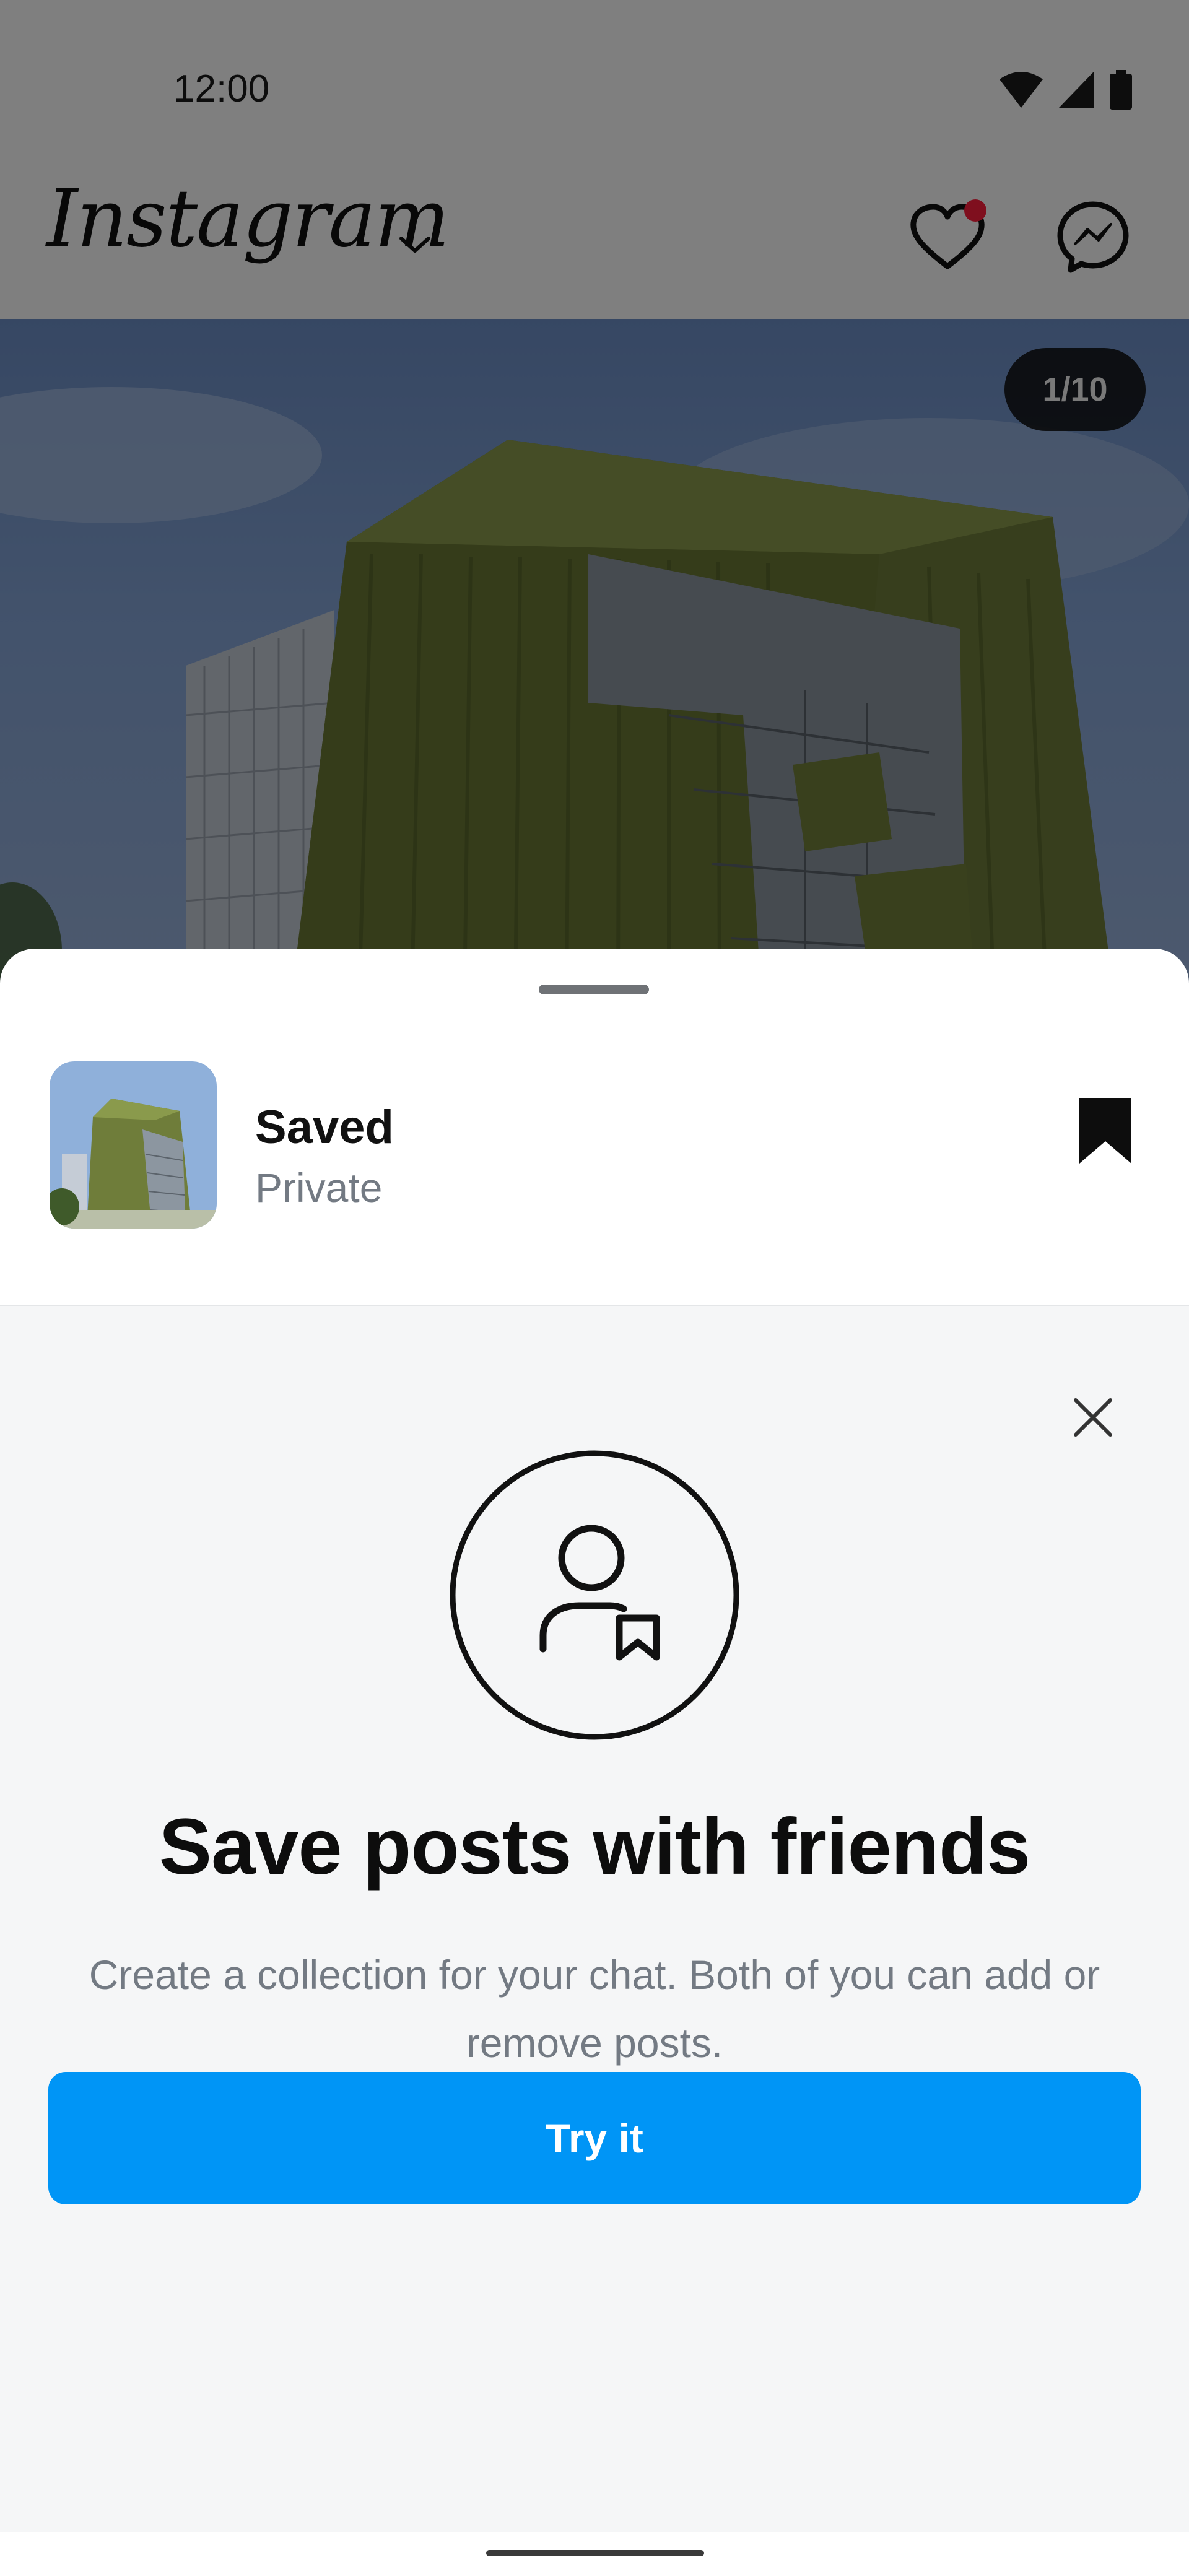 Image resolution: width=1189 pixels, height=2576 pixels. Describe the element at coordinates (1093, 1417) in the screenshot. I see `close-icon` at that location.